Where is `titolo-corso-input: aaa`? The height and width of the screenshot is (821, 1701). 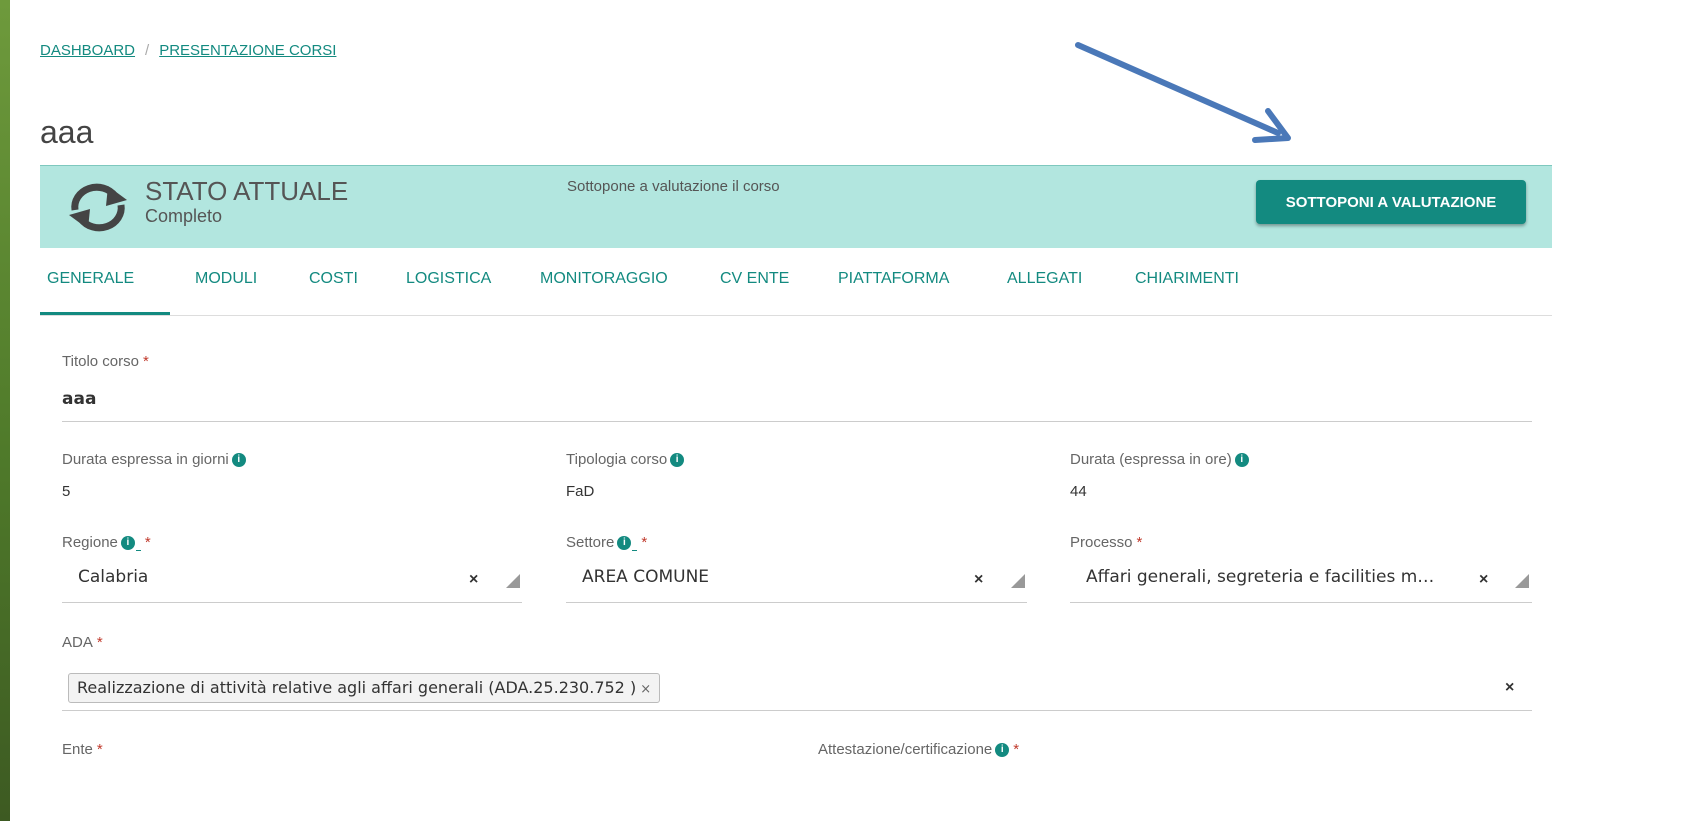 titolo-corso-input: aaa is located at coordinates (79, 399).